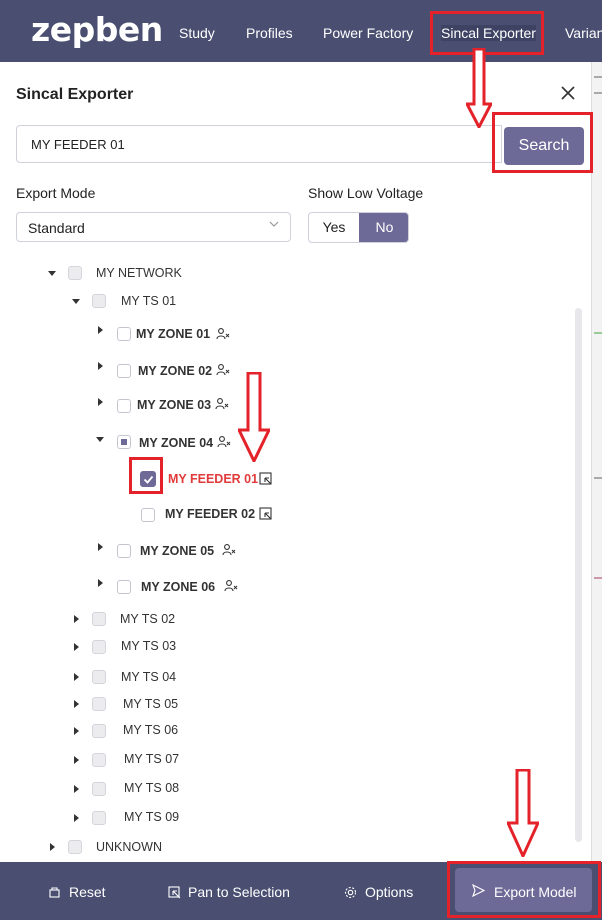  What do you see at coordinates (148, 301) in the screenshot?
I see `tree-node-my-ts-01: MY TS 01` at bounding box center [148, 301].